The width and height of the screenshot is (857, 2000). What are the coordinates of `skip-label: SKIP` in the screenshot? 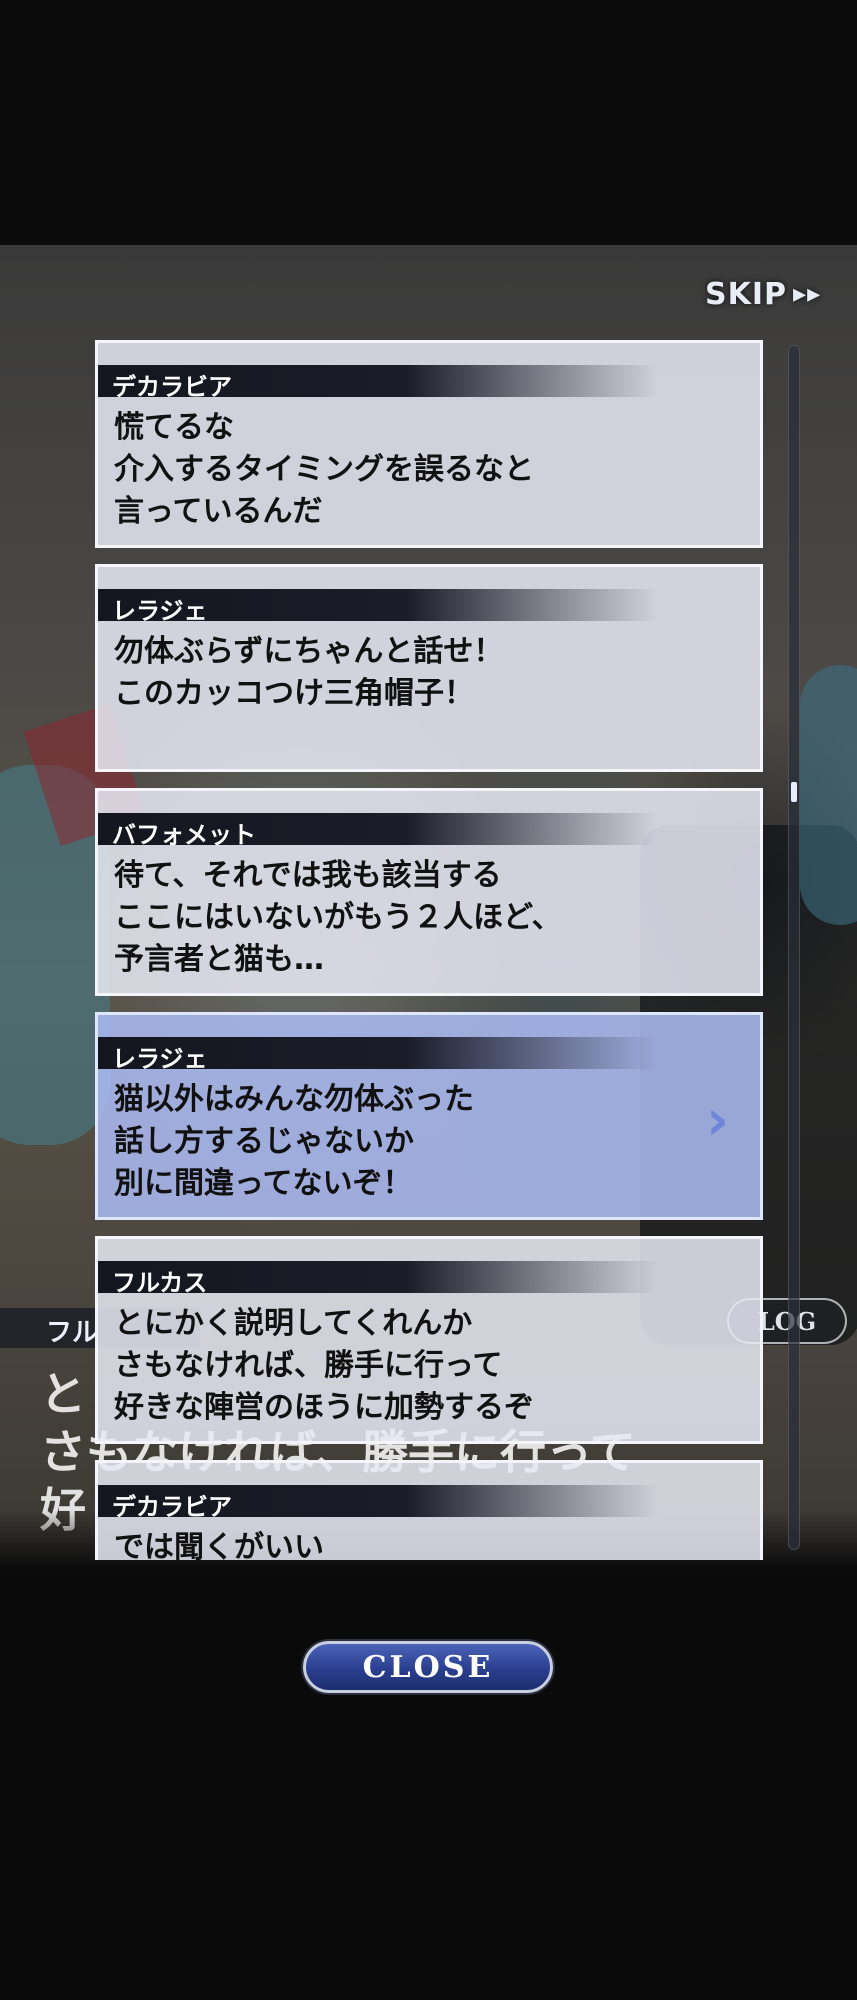 It's located at (746, 294).